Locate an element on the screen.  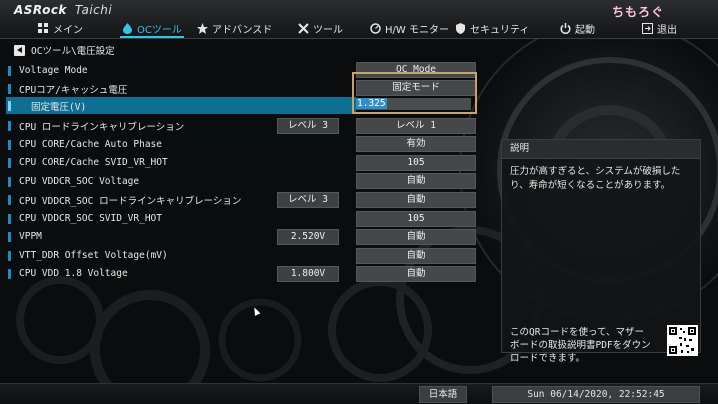
main-nav: メイン OCツール アドバンスド ツール H/W モニター セキュリティ 起動 is located at coordinates (359, 28).